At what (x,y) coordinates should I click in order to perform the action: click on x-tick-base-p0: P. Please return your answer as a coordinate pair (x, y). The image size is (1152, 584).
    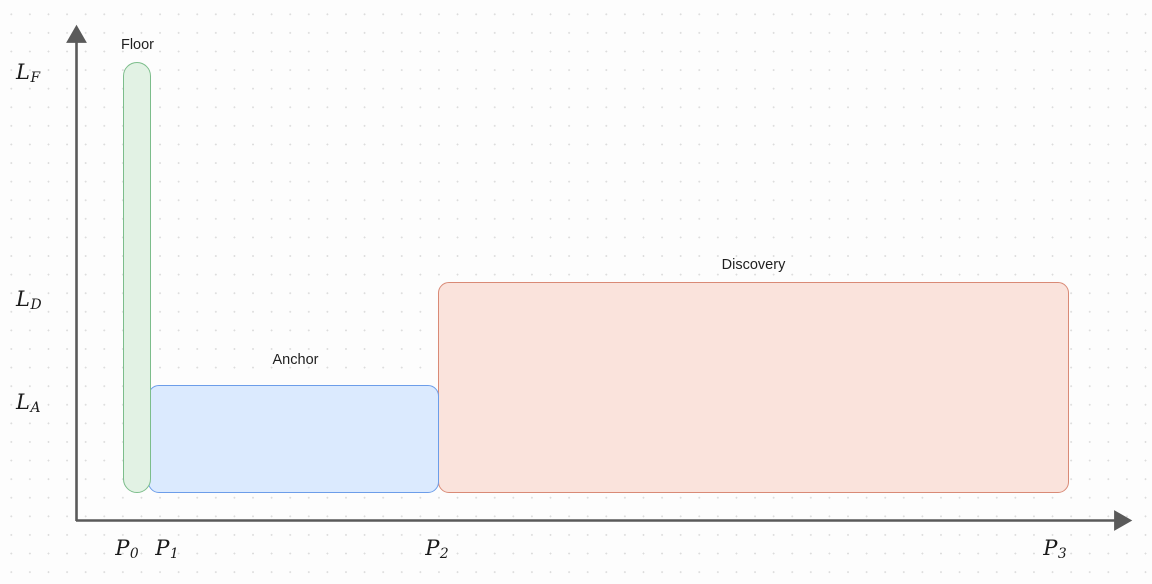
    Looking at the image, I should click on (122, 548).